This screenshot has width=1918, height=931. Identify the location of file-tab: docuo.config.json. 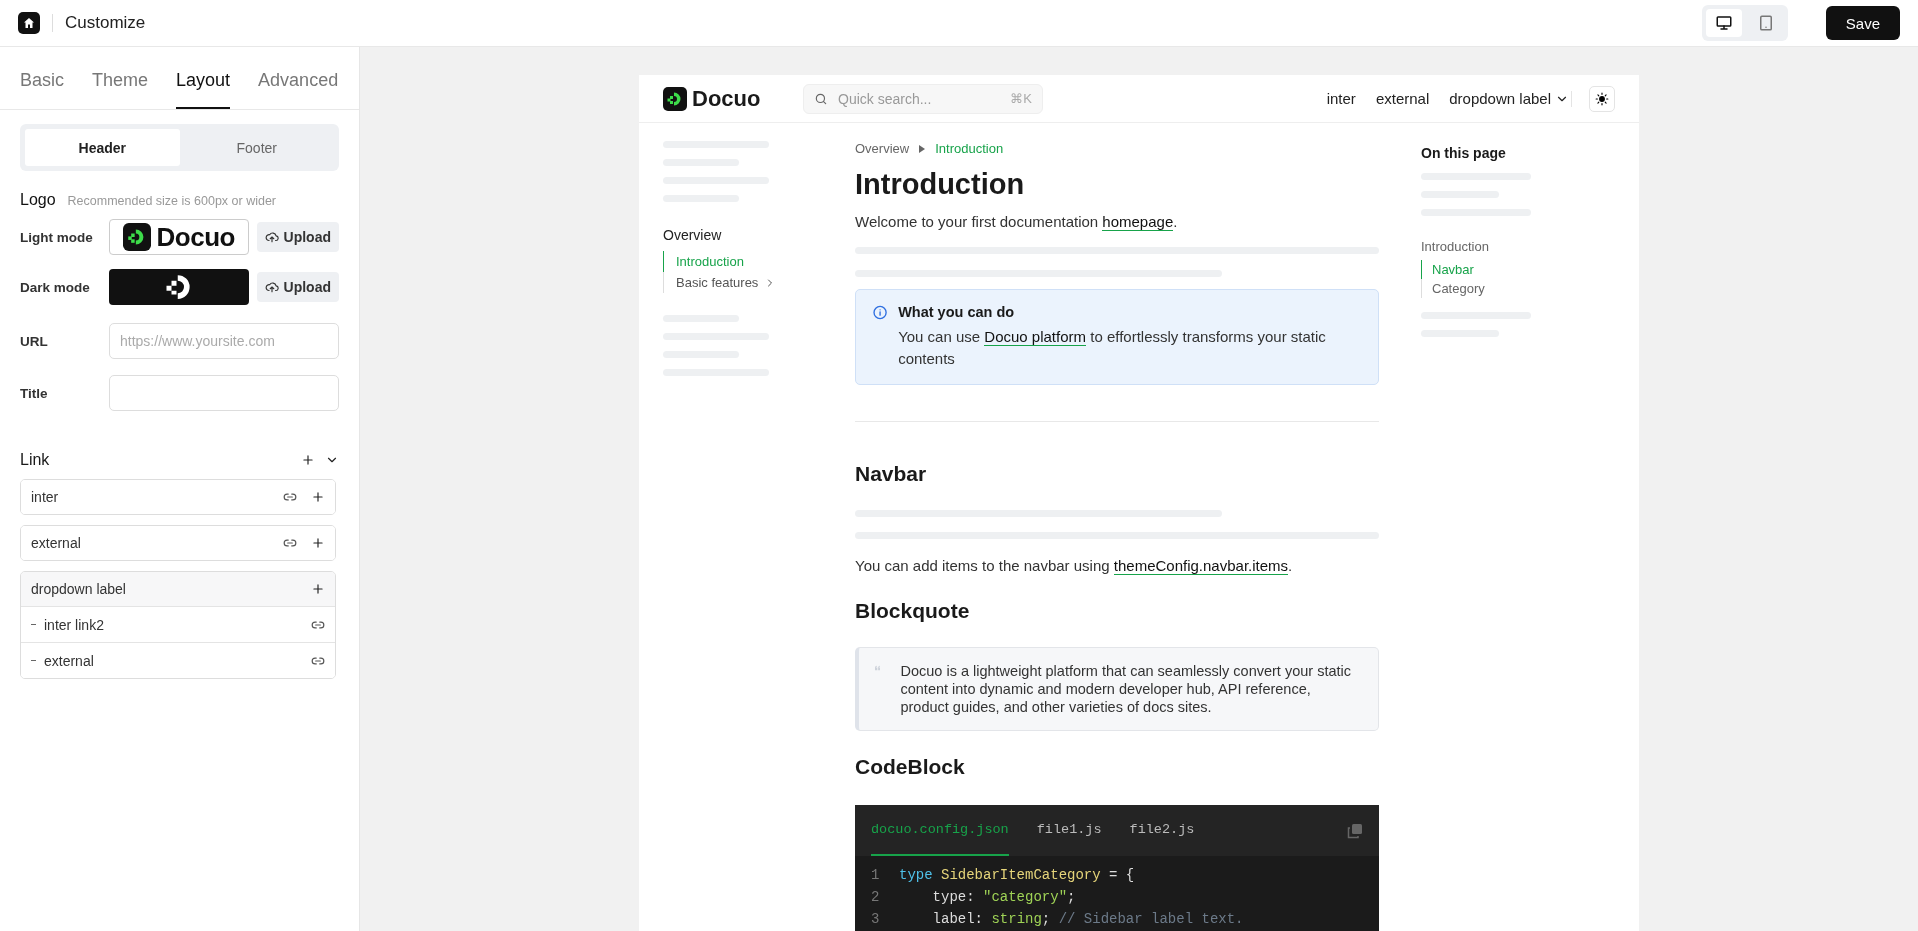
(940, 830).